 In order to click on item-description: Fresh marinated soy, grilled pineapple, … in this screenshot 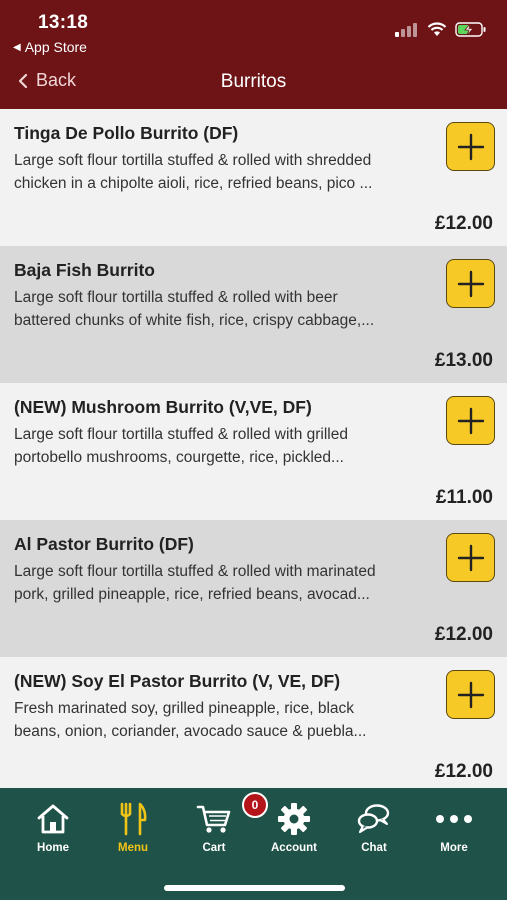, I will do `click(190, 720)`.